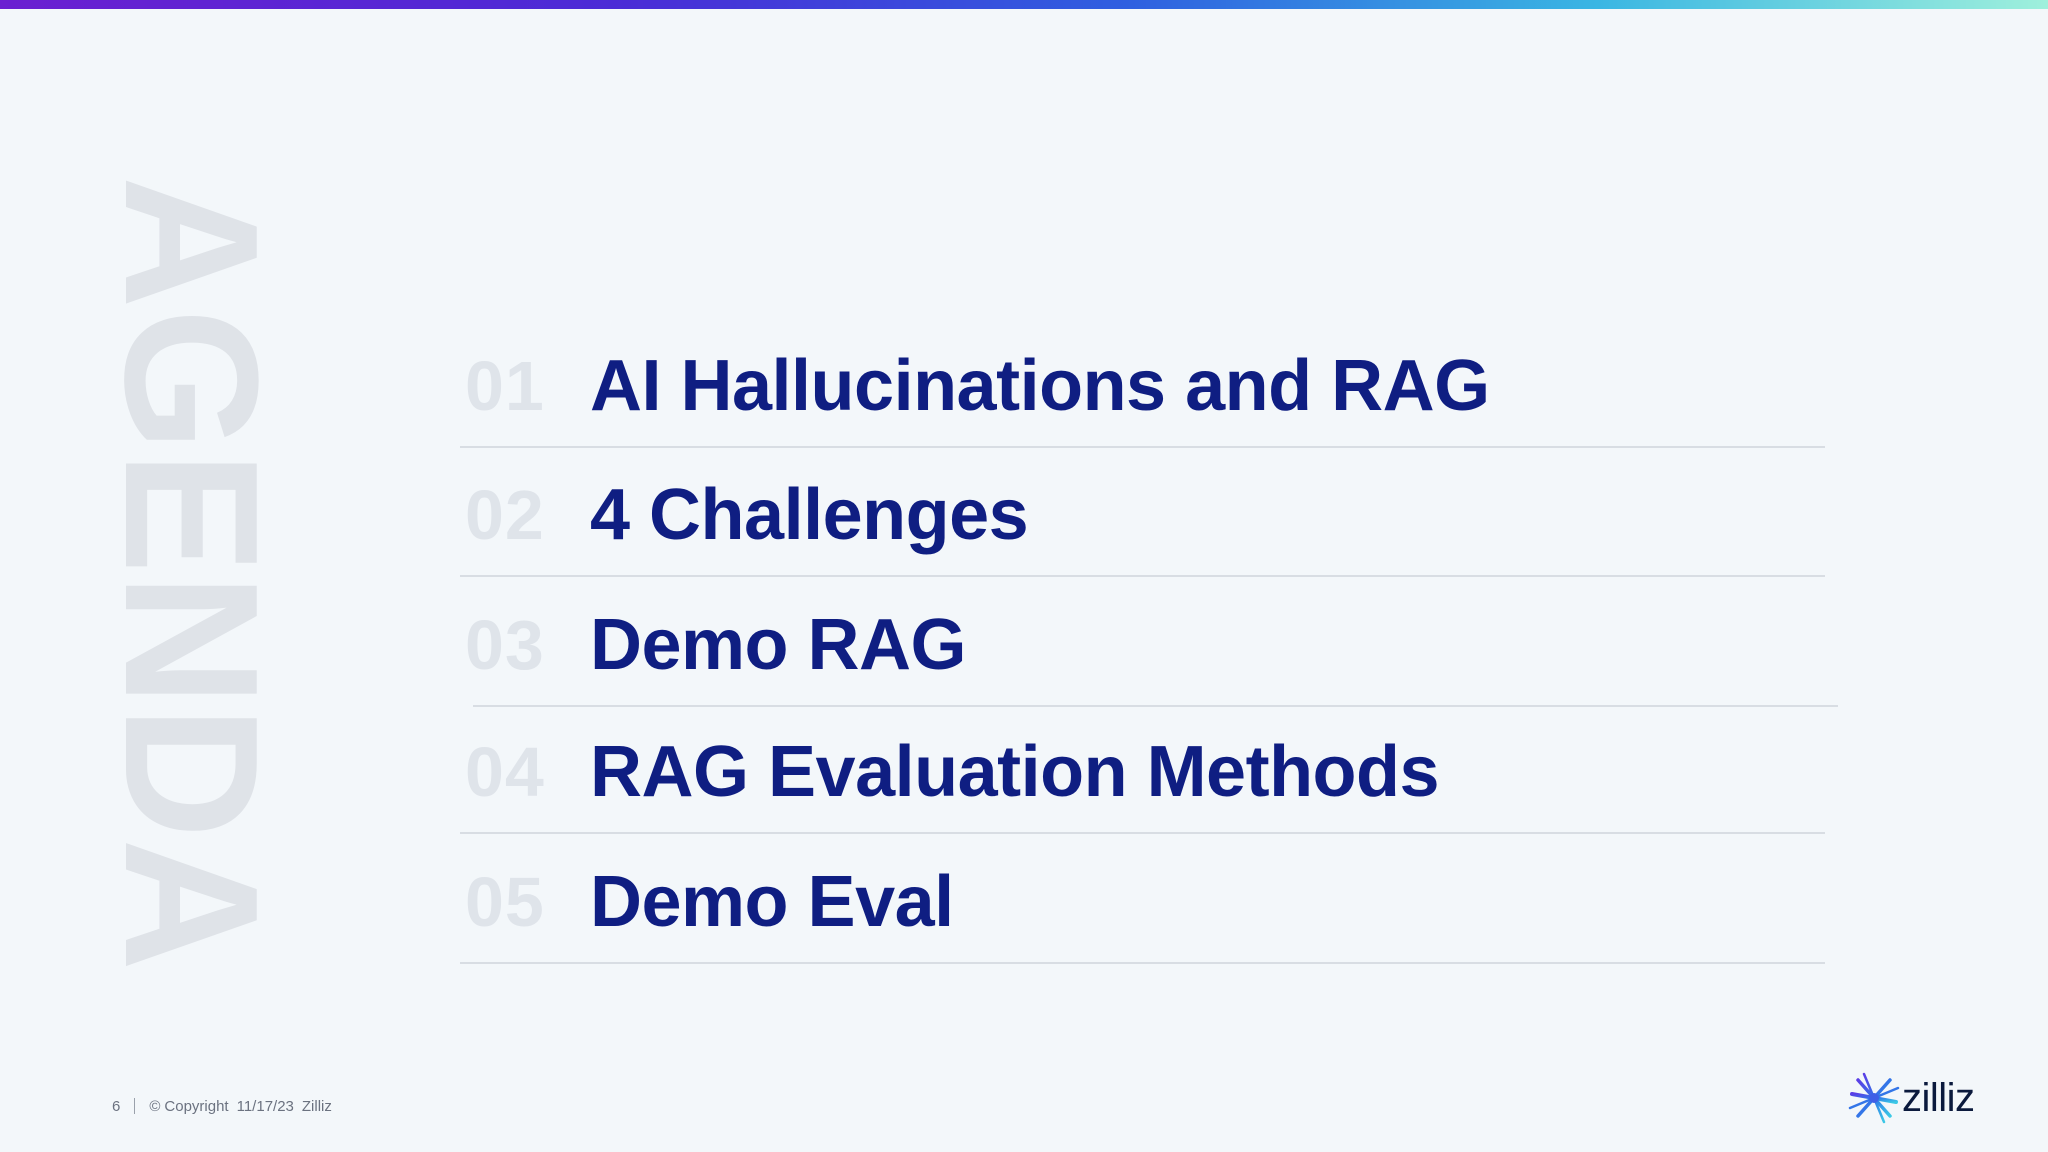 The height and width of the screenshot is (1152, 2048). I want to click on copyright-icon: ©, so click(155, 1106).